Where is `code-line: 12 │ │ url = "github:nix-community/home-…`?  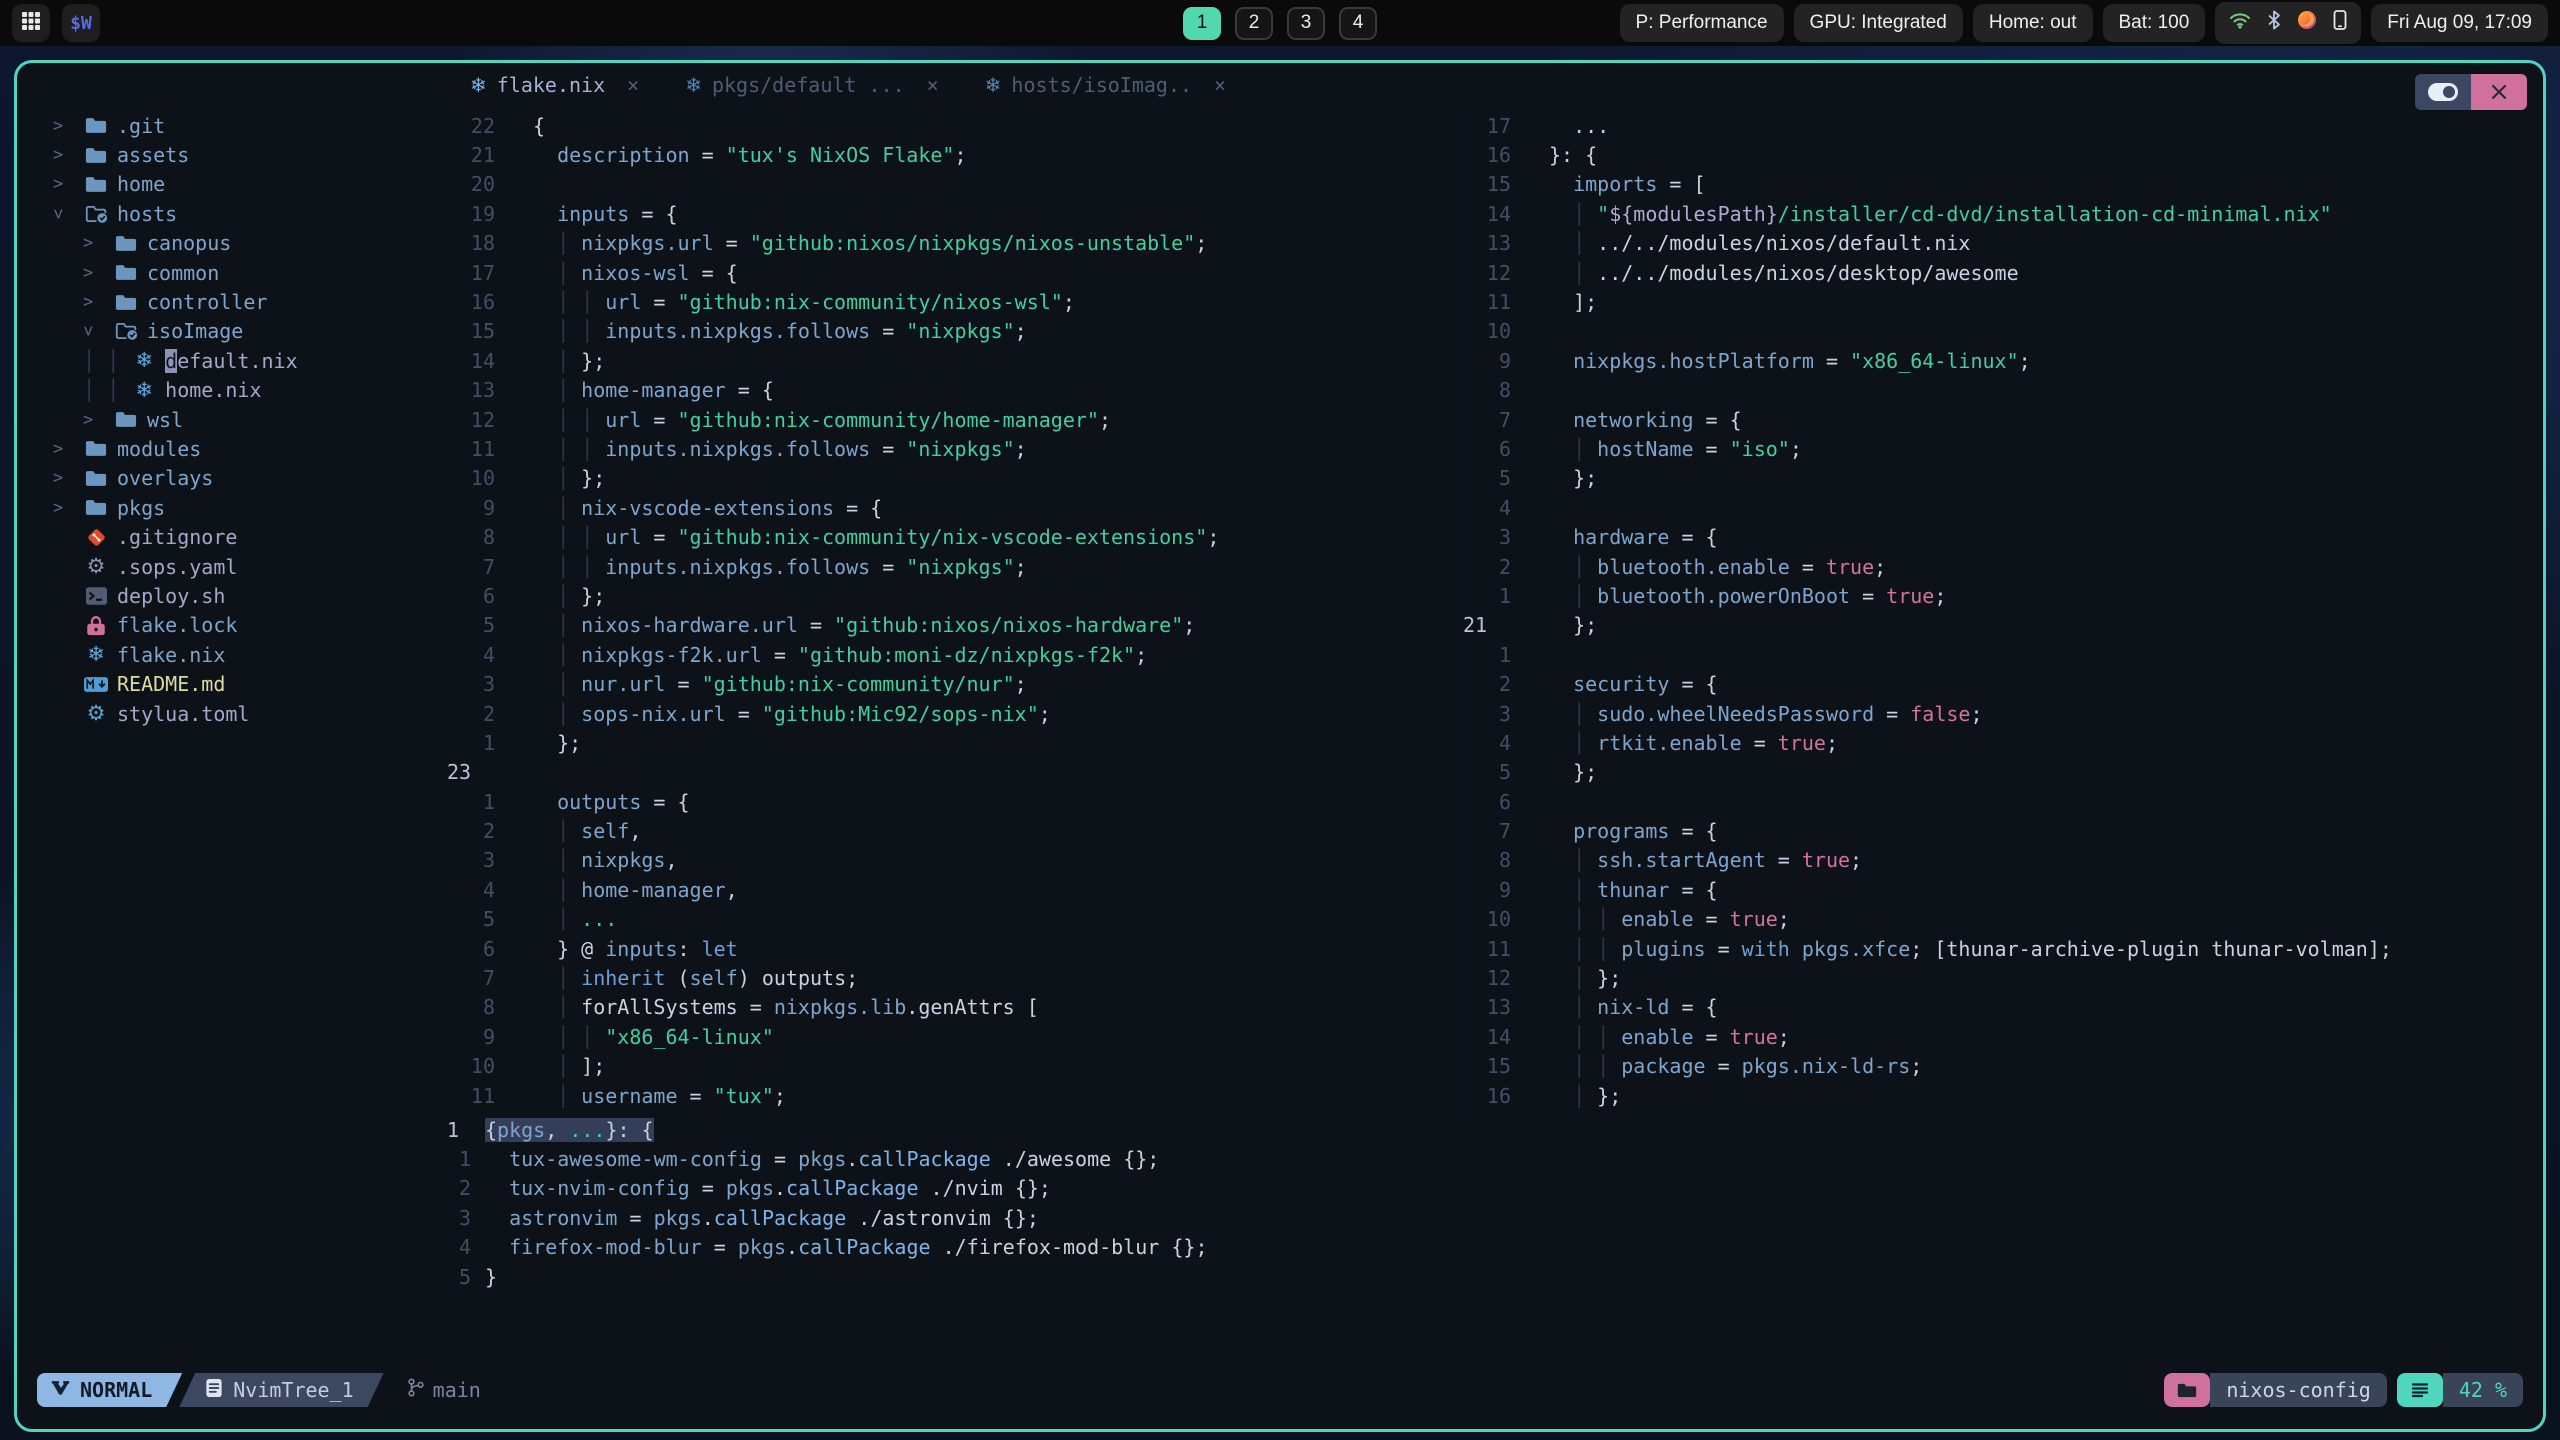
code-line: 12 │ │ url = "github:nix-community/home-… is located at coordinates (948, 419).